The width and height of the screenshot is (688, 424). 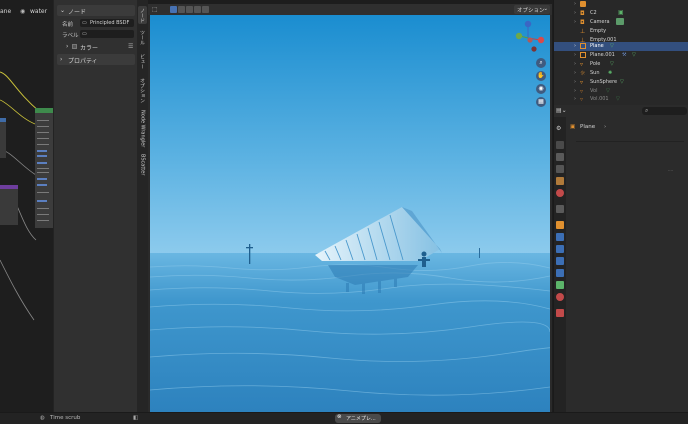 I want to click on camera-data-icon: ▣, so click(x=622, y=13).